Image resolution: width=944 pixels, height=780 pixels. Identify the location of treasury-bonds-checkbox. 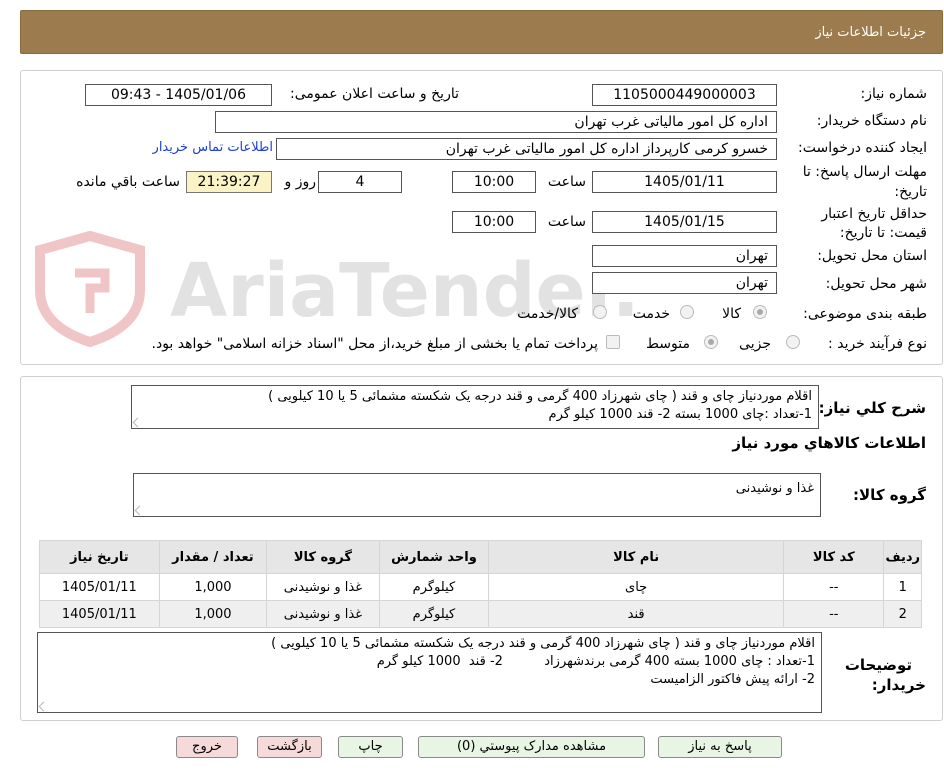
(613, 342).